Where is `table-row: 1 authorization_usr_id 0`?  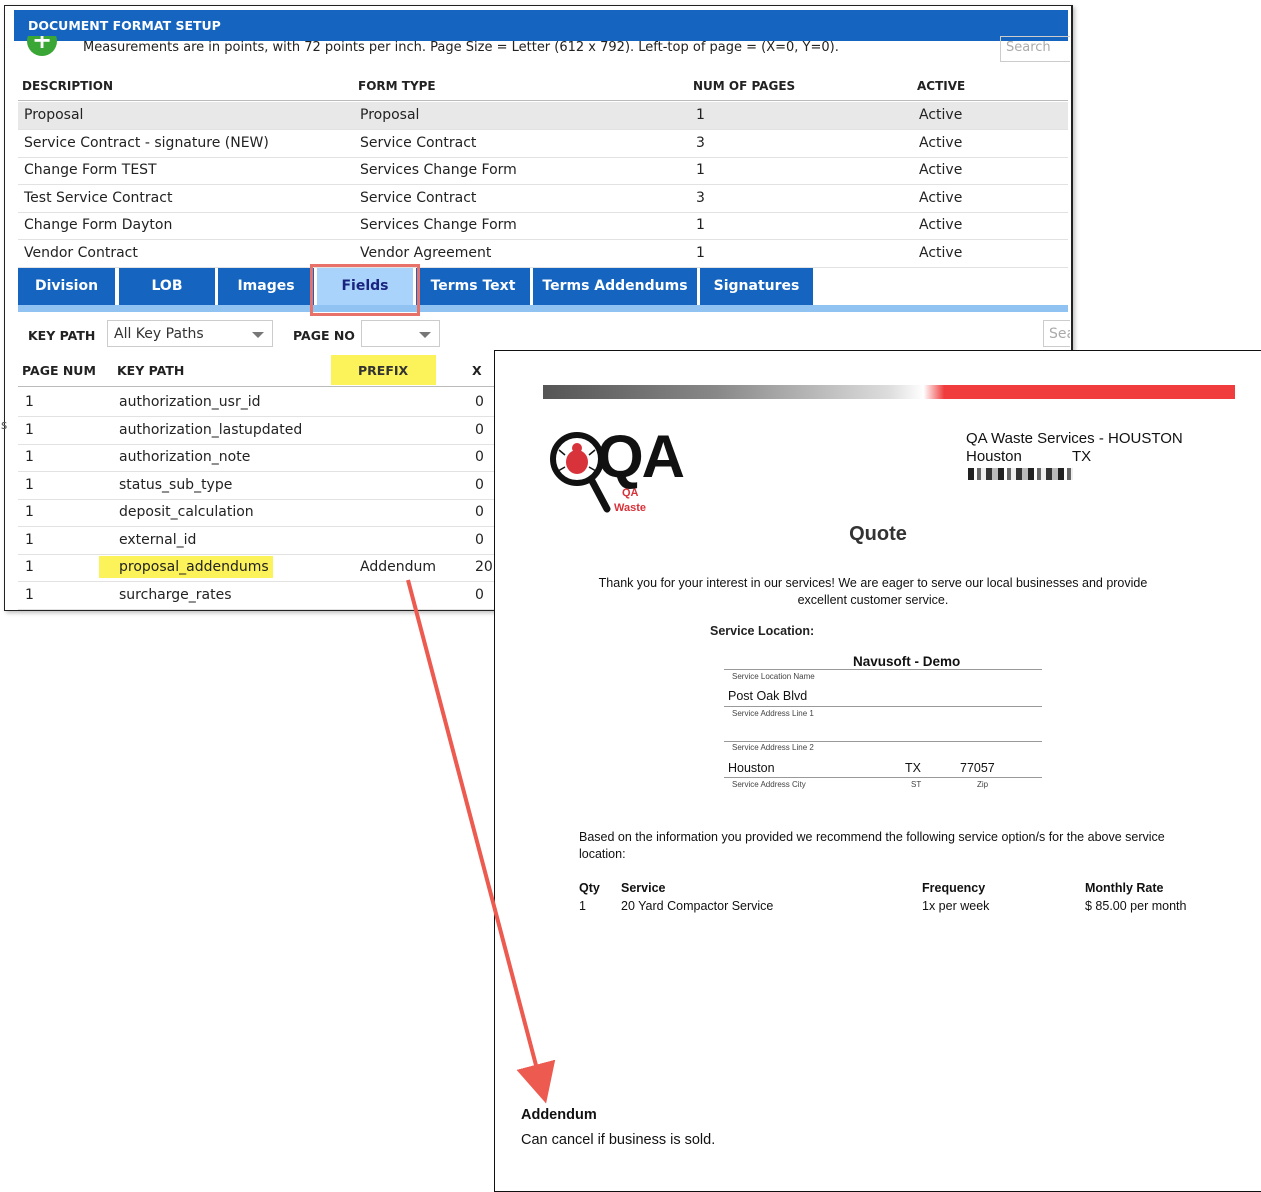 table-row: 1 authorization_usr_id 0 is located at coordinates (258, 403).